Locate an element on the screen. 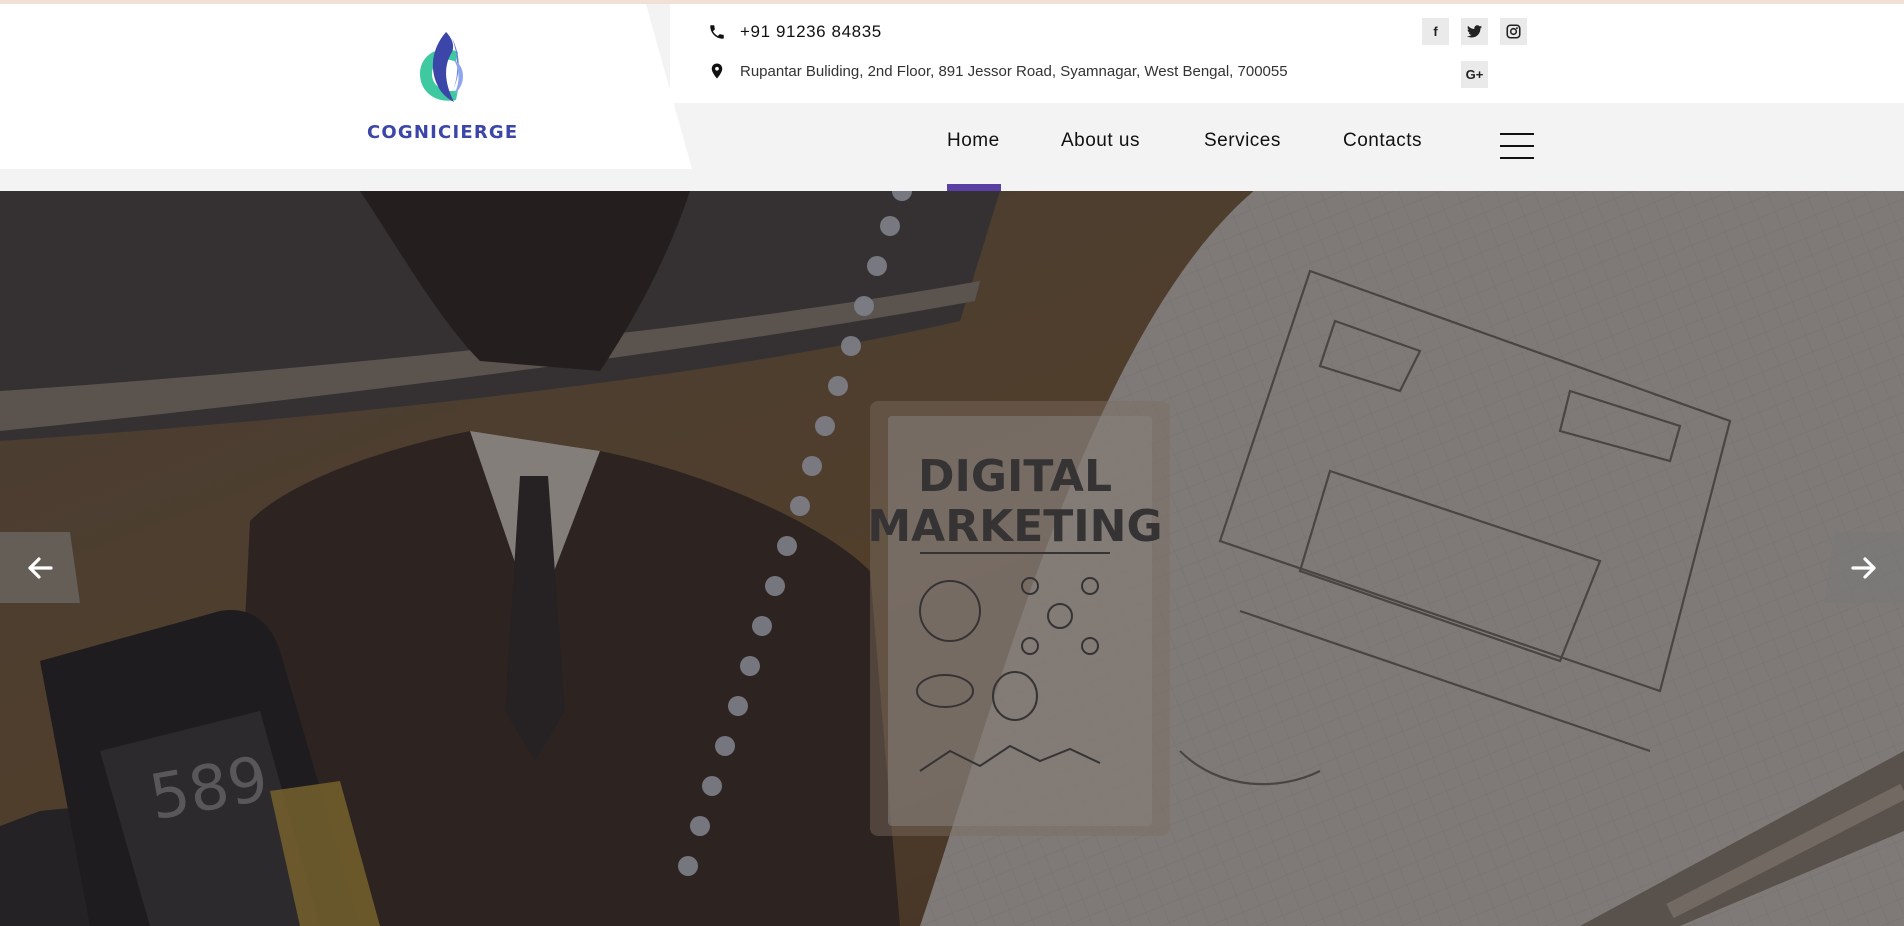 Image resolution: width=1904 pixels, height=926 pixels. brand-name: COGNICIERGE is located at coordinates (443, 132).